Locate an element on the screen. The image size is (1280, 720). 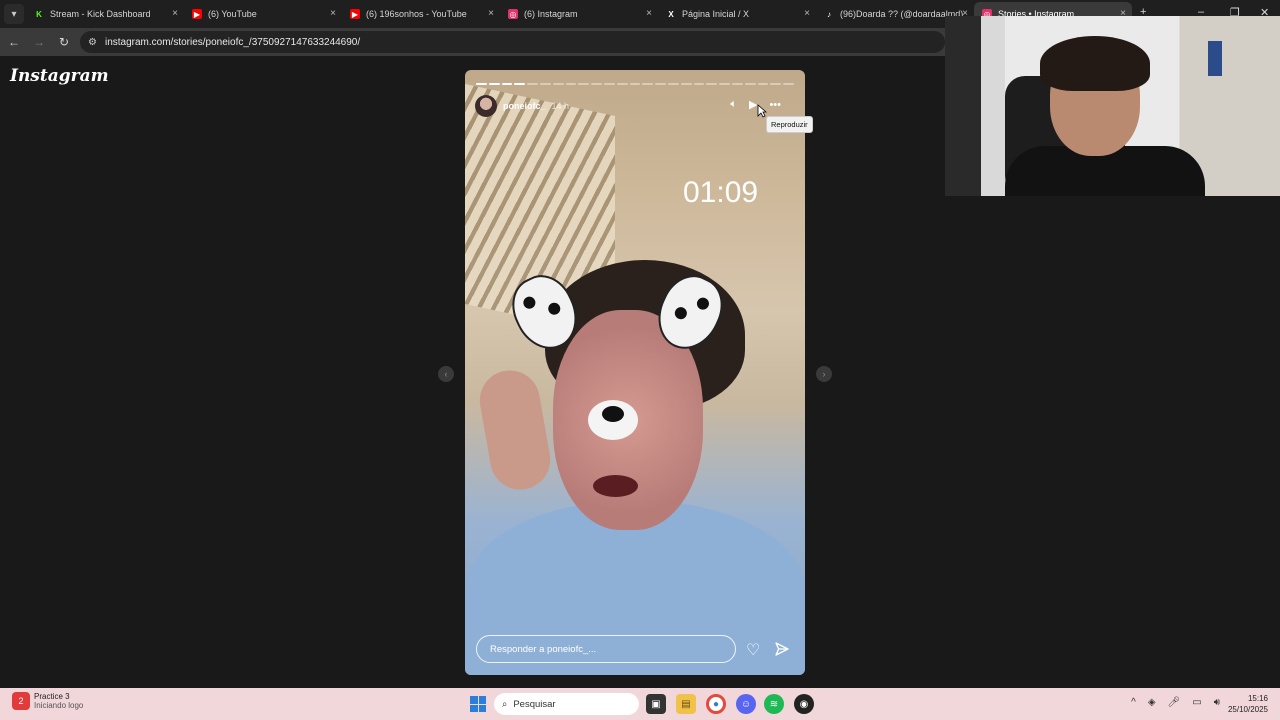
instagram-logo: Instagram is located at coordinates (59, 76).